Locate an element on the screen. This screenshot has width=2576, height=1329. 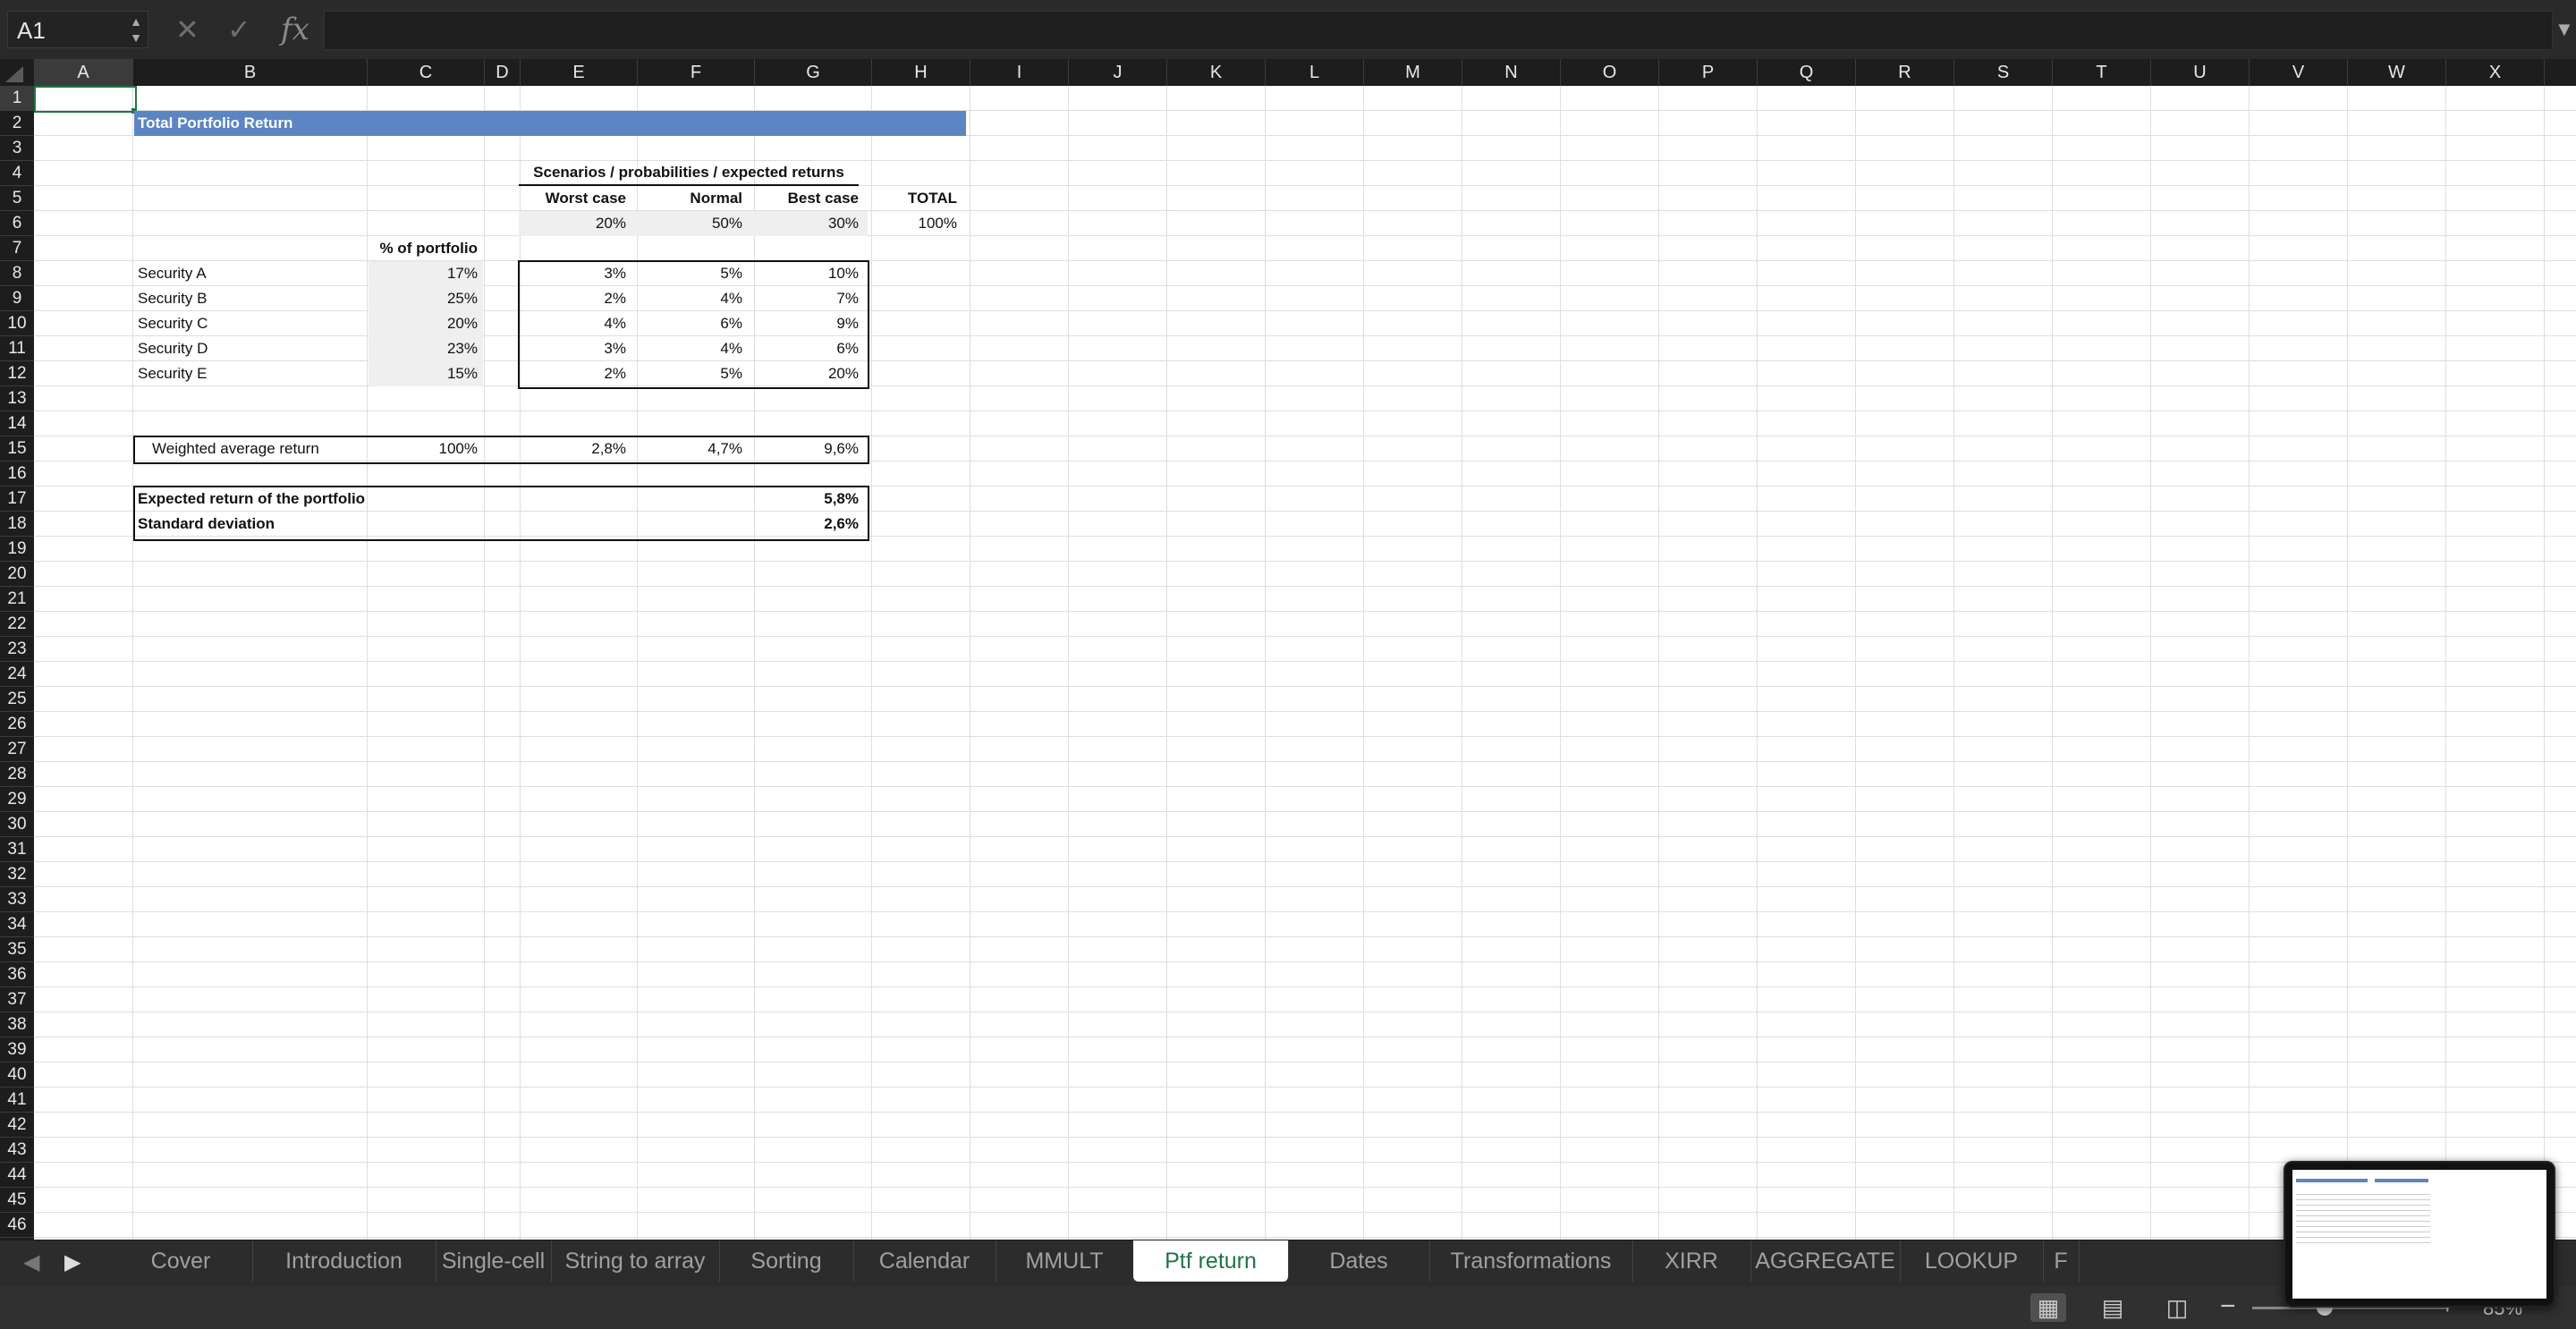
row-header-25: 25 is located at coordinates (17, 699).